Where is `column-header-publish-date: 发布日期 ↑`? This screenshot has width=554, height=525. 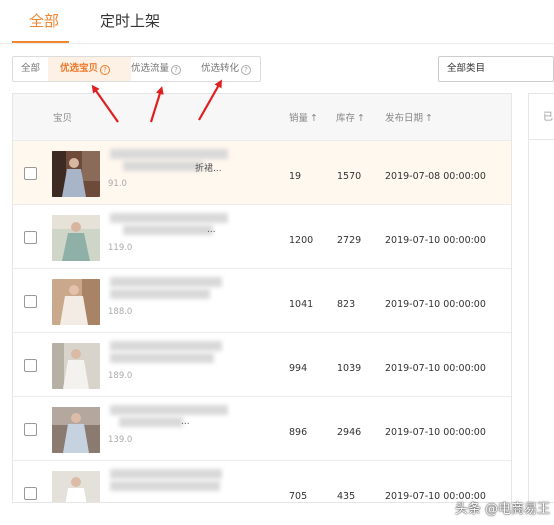 column-header-publish-date: 发布日期 ↑ is located at coordinates (409, 117).